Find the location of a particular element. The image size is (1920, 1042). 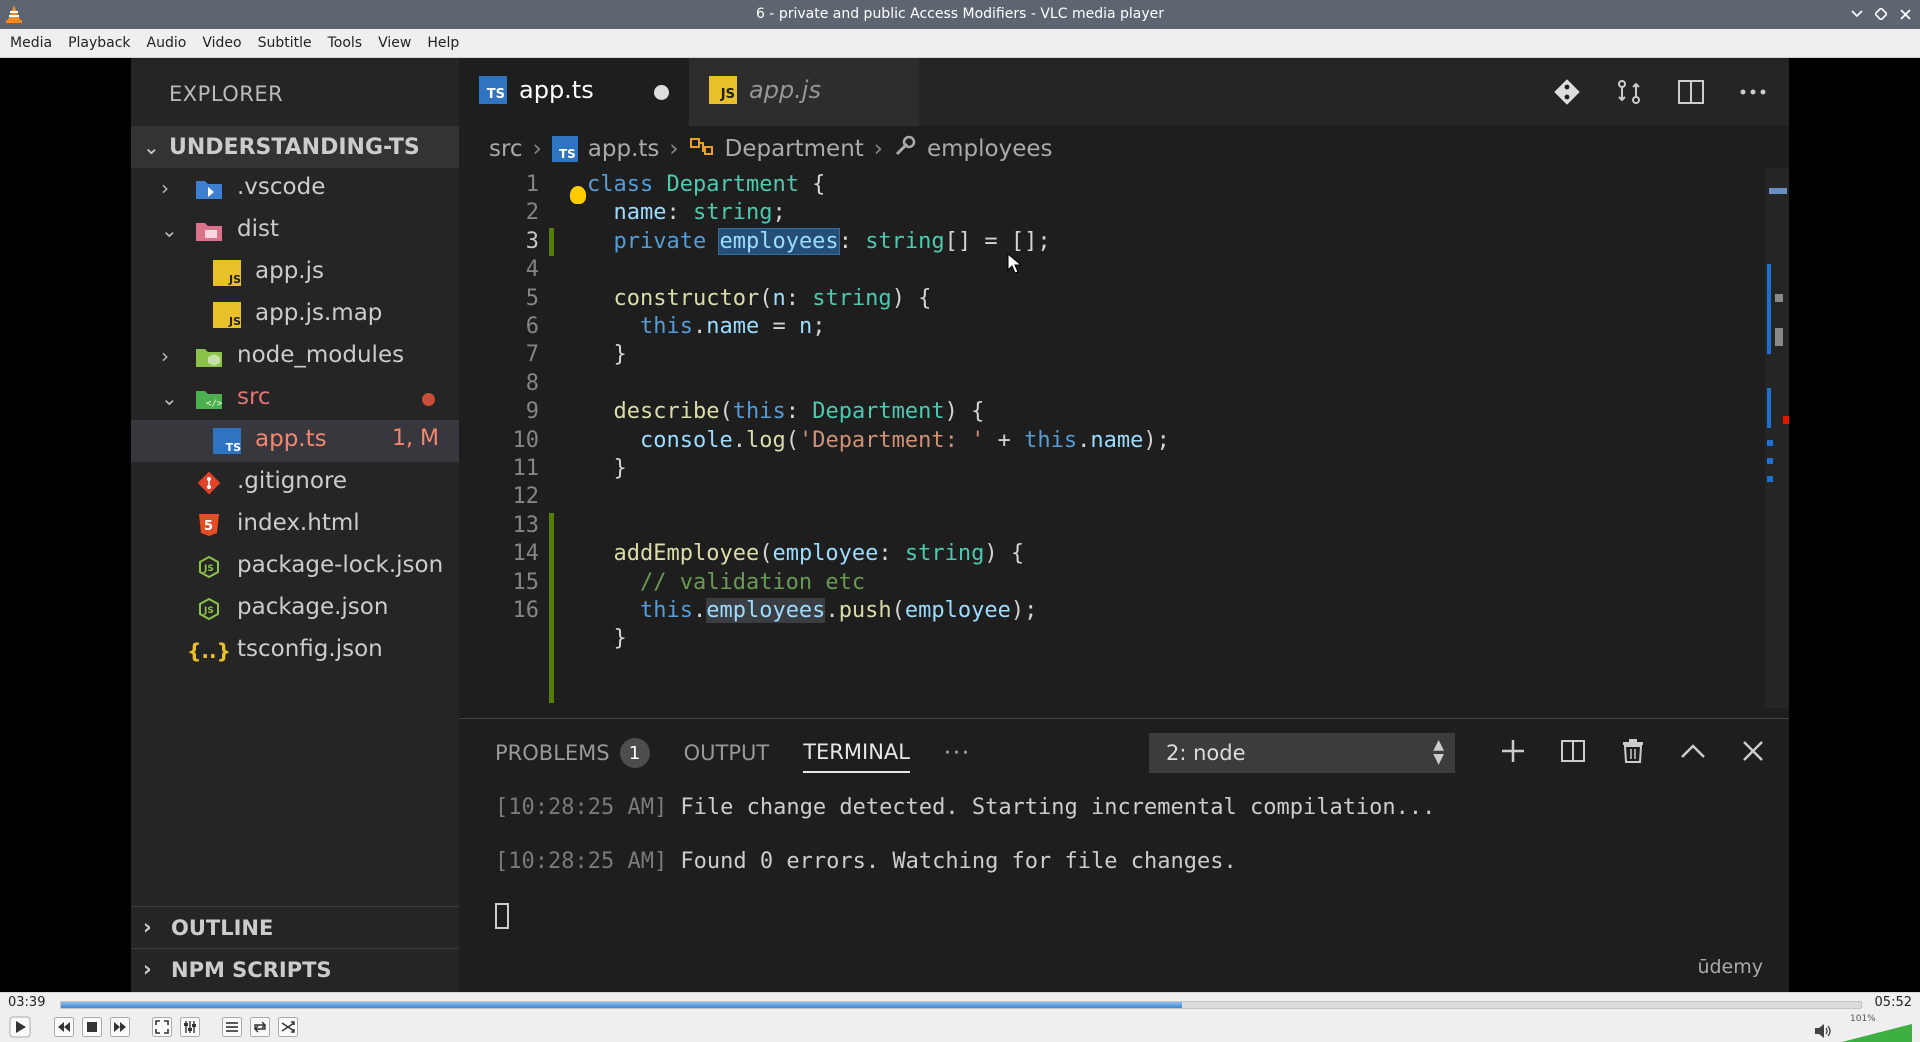

ts-file-icon: TS is located at coordinates (493, 90).